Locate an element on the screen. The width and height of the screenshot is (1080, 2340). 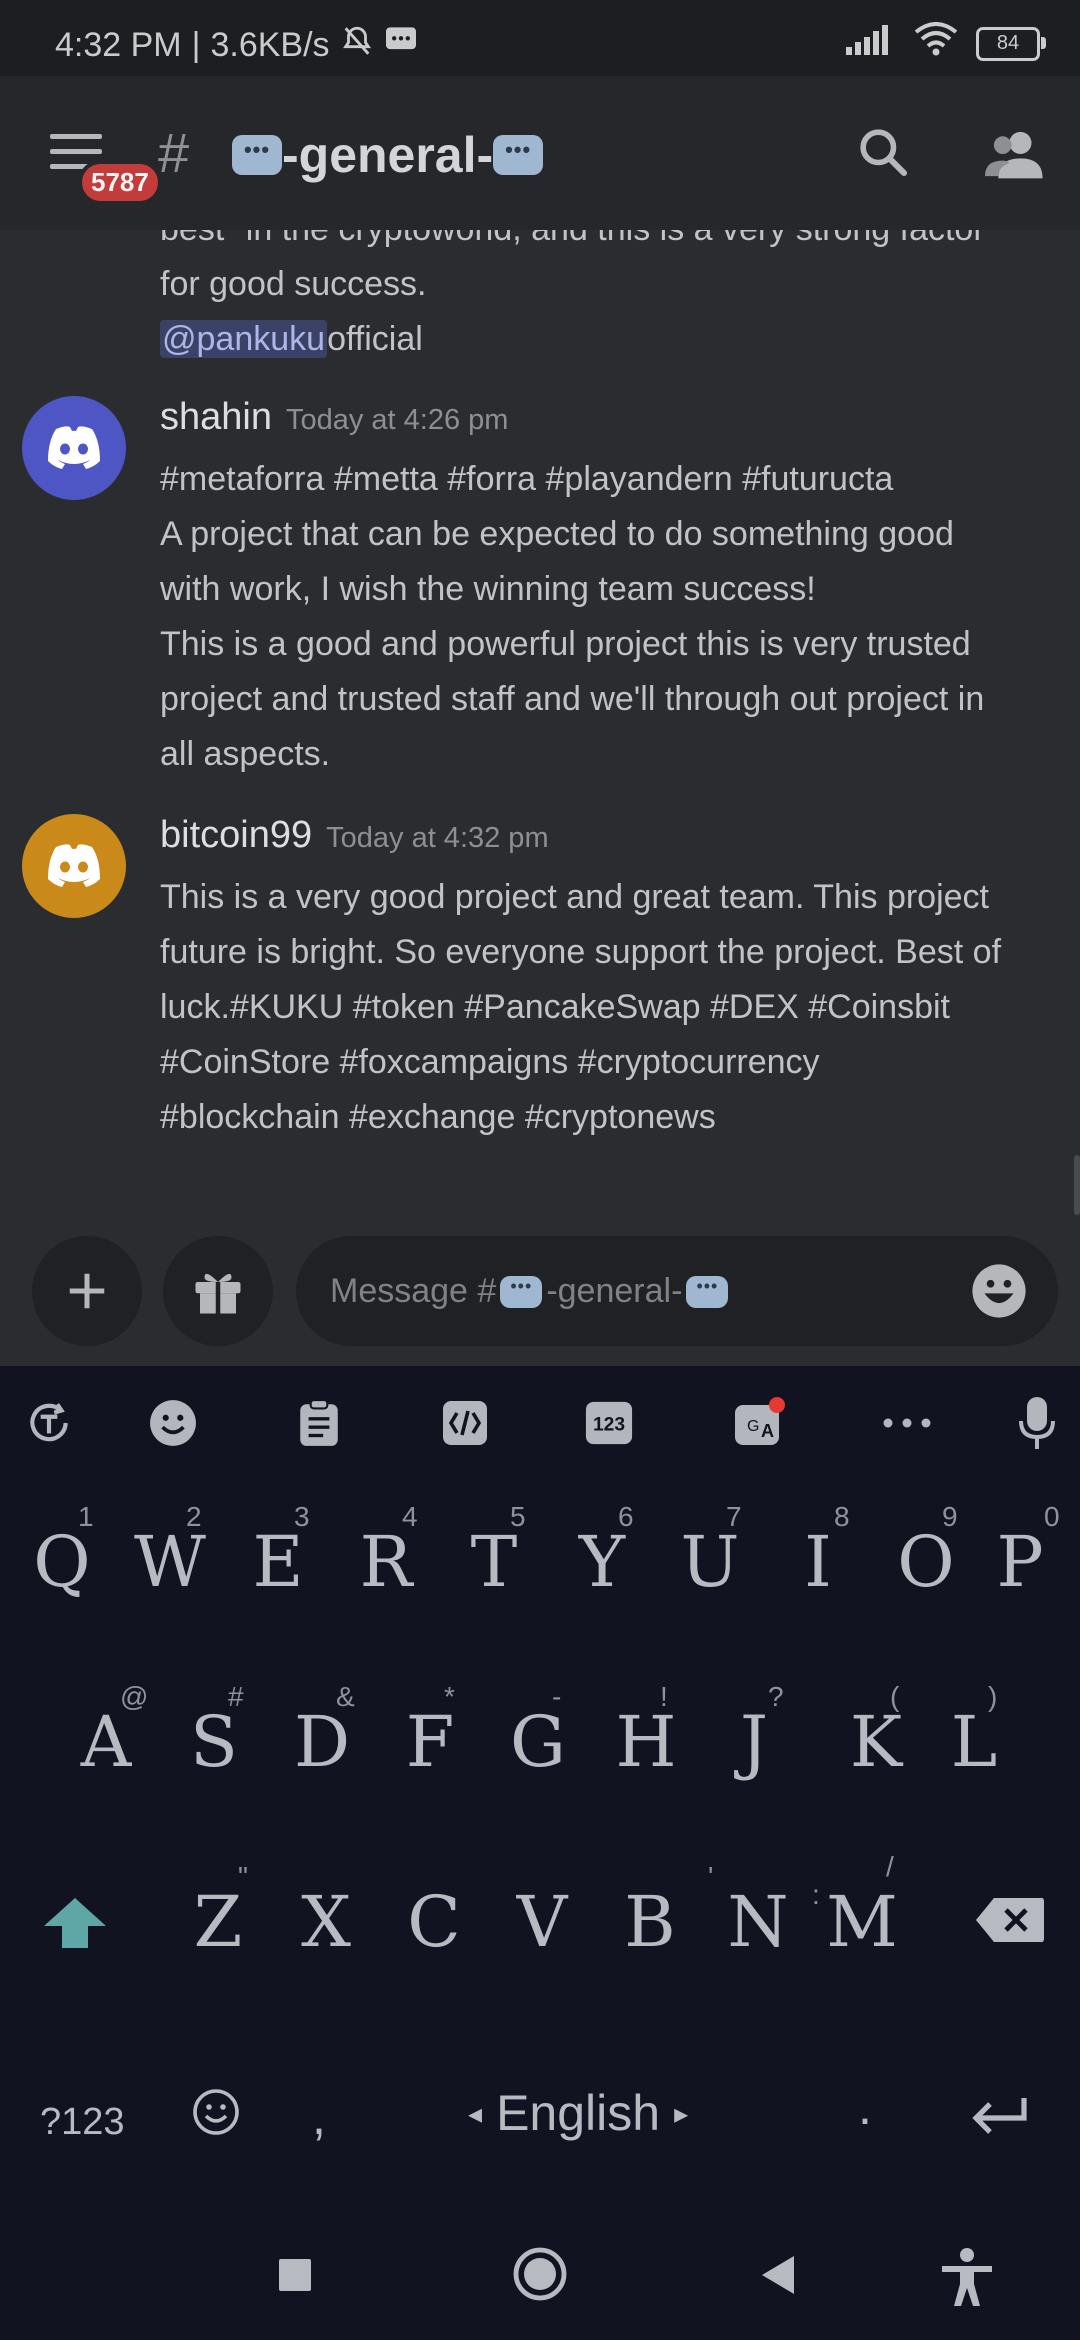
translate-icon: GA is located at coordinates (759, 1423).